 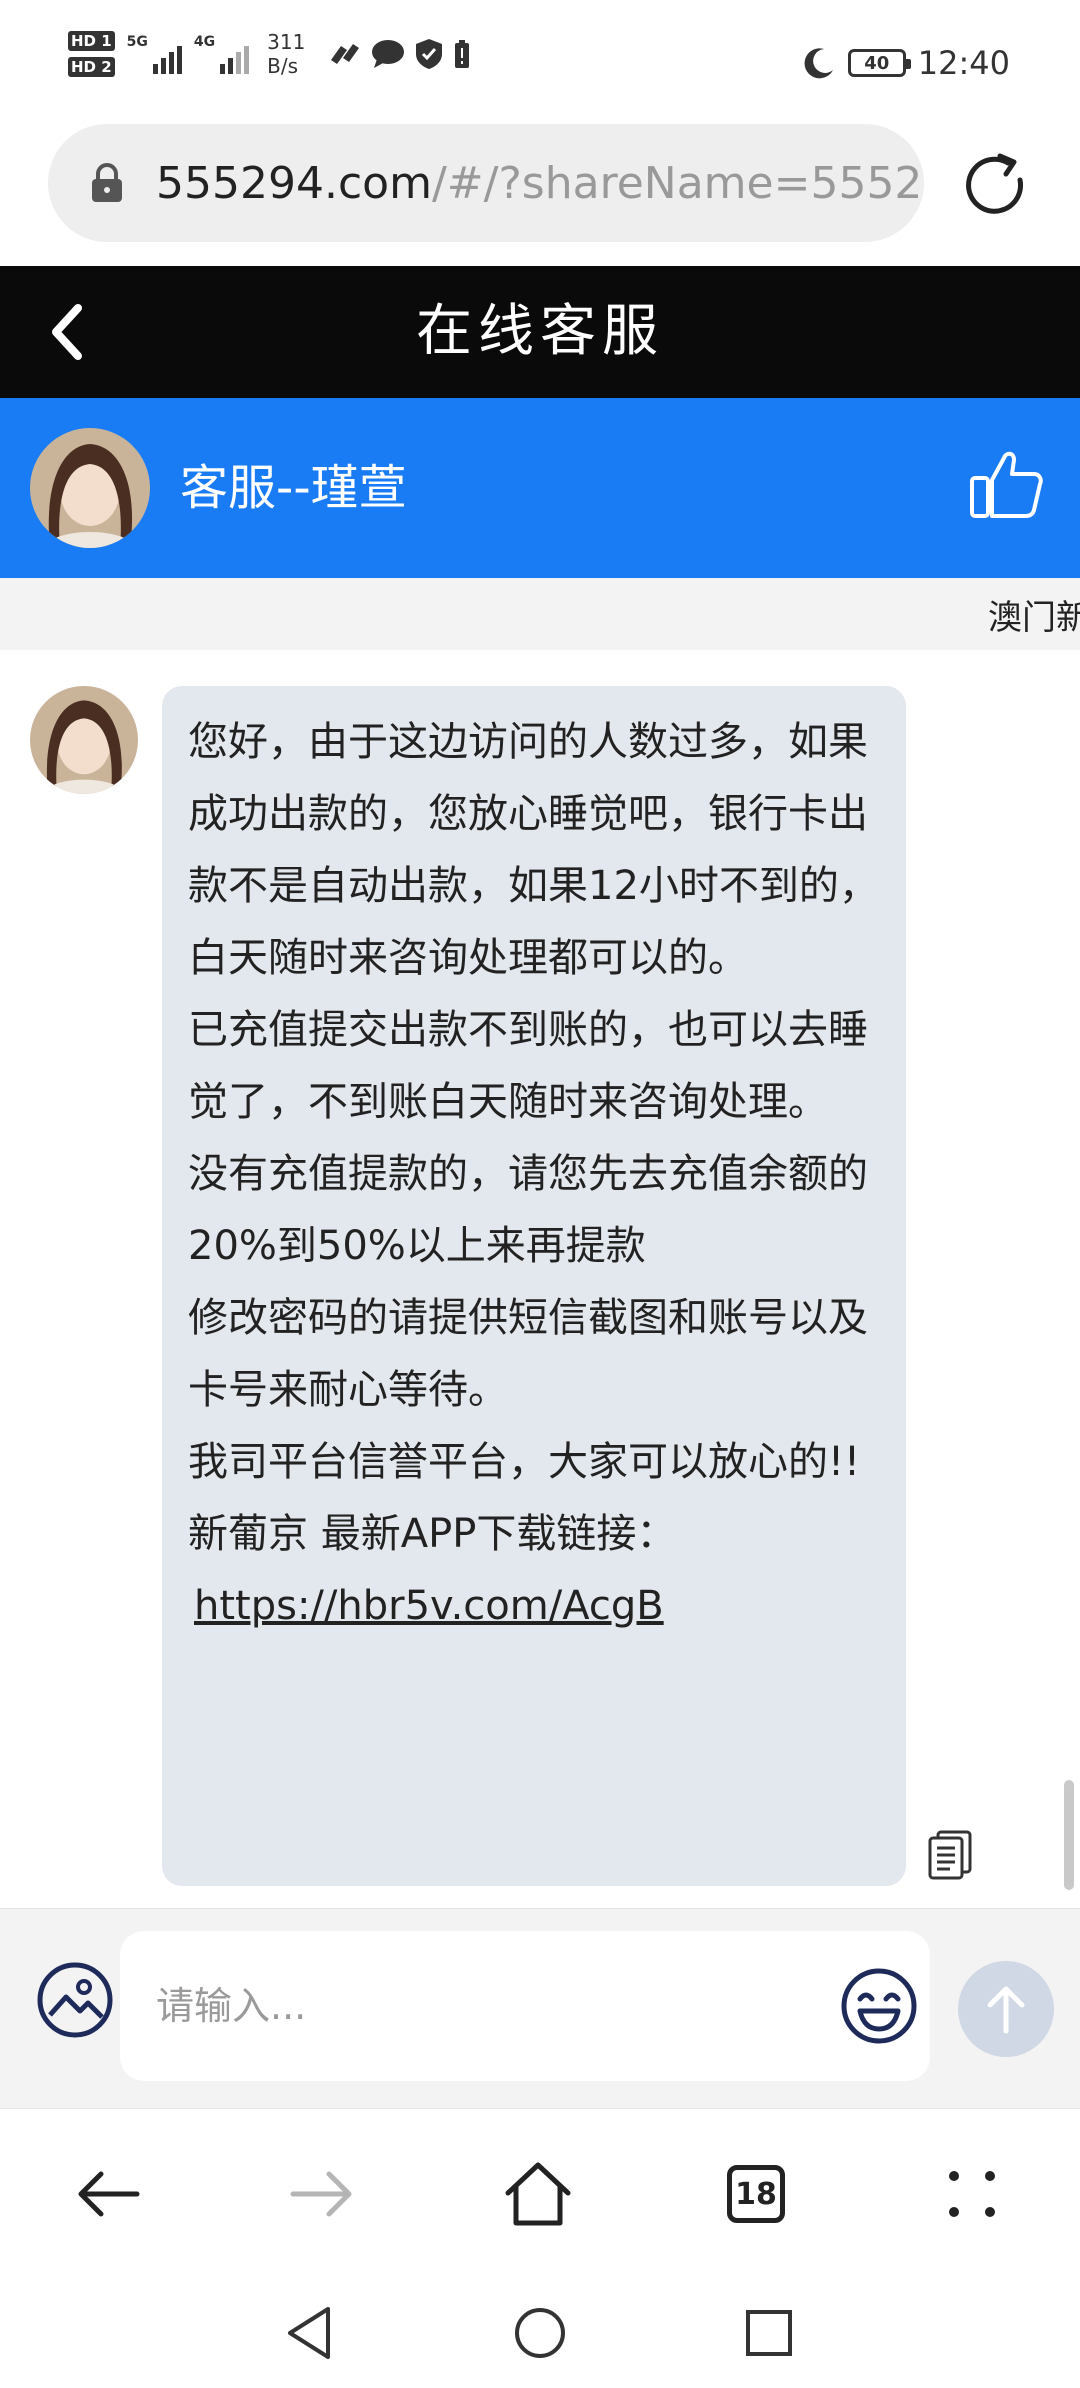 I want to click on home-icon, so click(x=538, y=2194).